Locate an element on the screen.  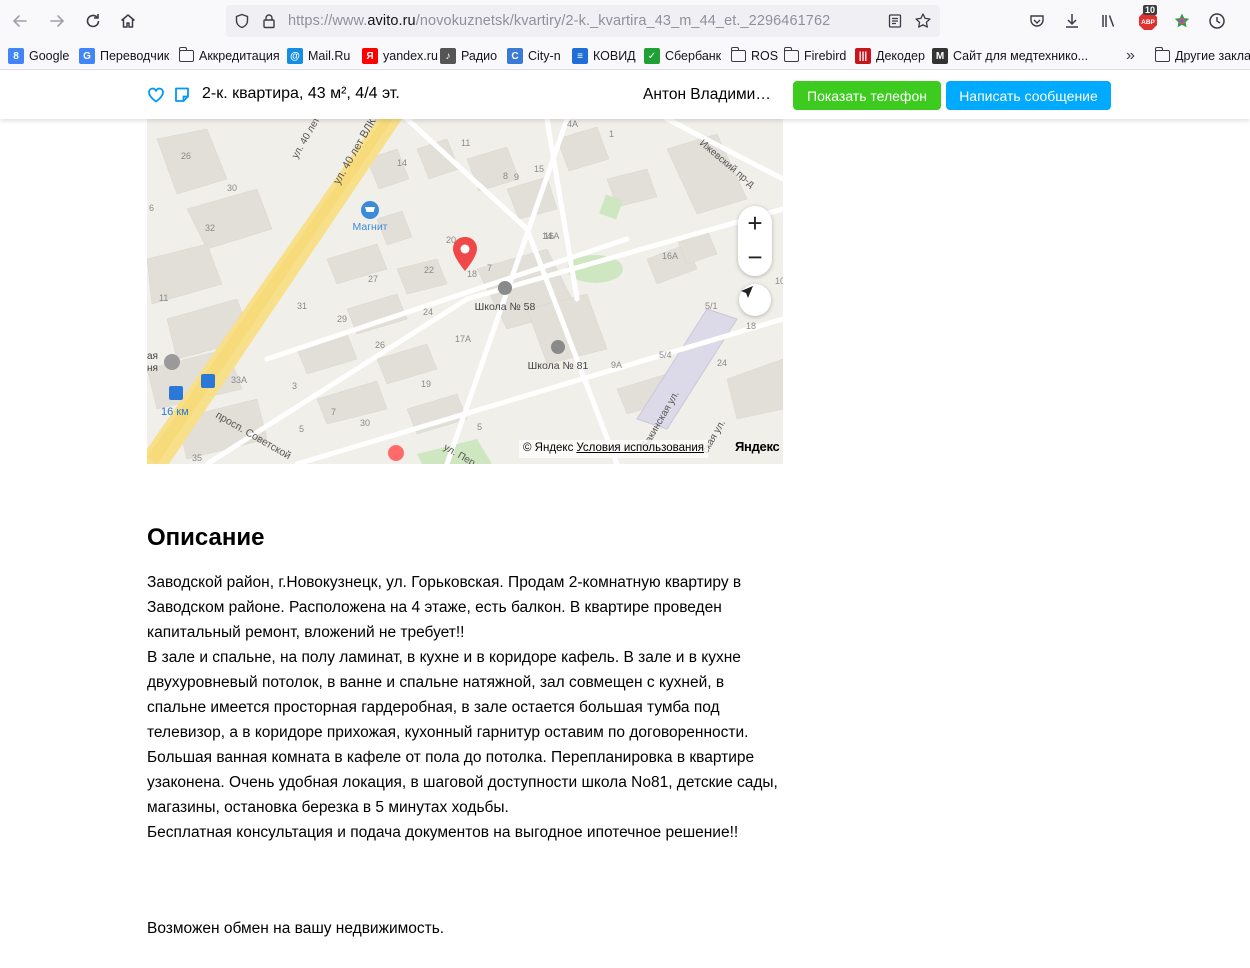
reload-button is located at coordinates (93, 21).